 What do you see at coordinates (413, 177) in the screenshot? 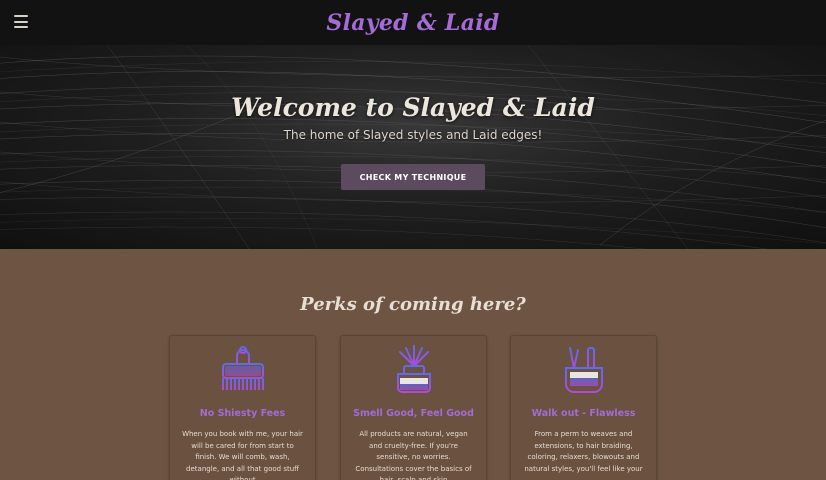
I see `check-my-technique-button: CHECK MY TECHNIQUE` at bounding box center [413, 177].